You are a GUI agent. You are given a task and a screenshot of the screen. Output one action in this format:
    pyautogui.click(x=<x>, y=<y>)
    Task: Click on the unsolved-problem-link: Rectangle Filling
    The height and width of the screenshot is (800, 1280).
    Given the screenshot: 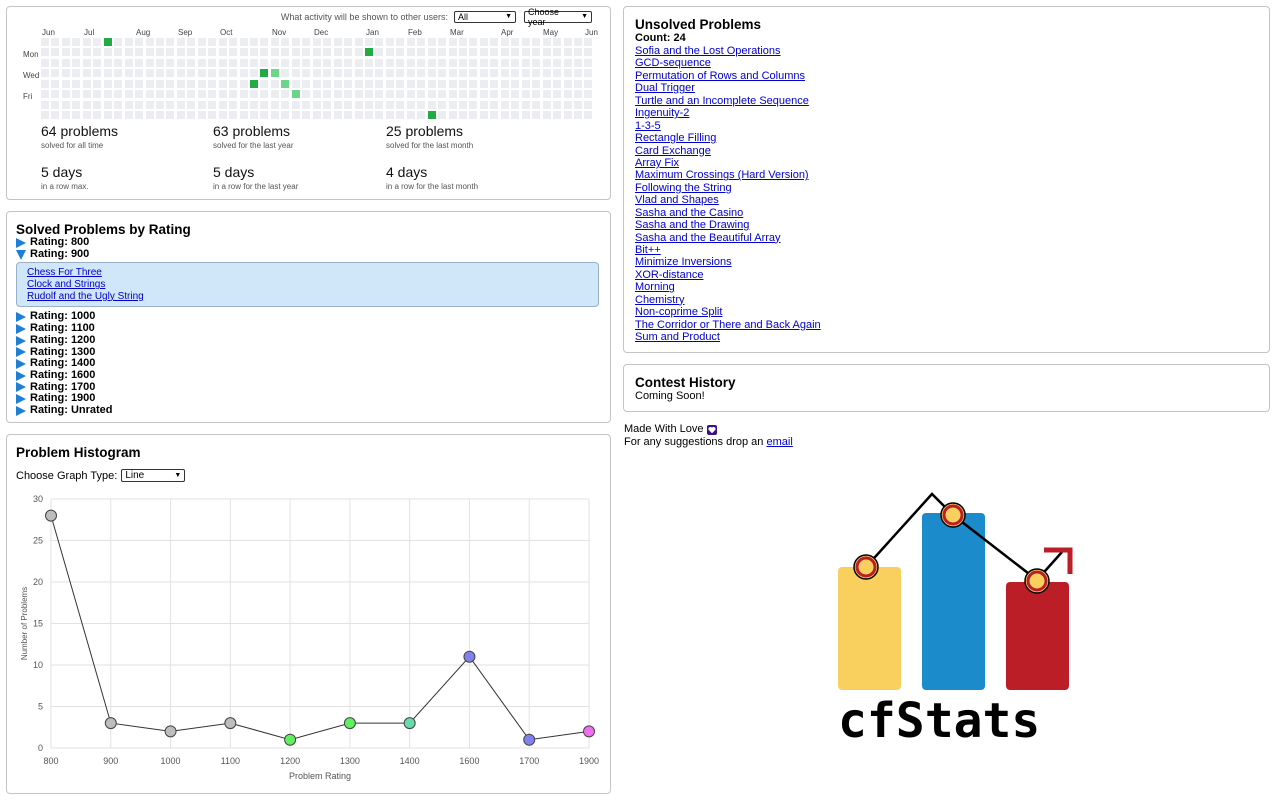 What is the action you would take?
    pyautogui.click(x=675, y=138)
    